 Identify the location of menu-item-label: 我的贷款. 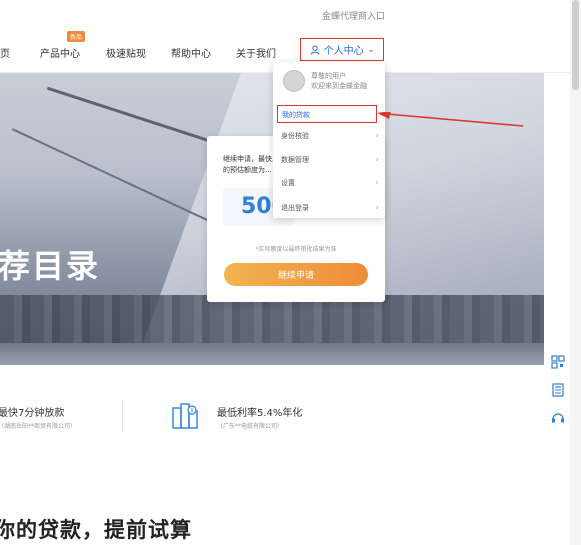
(296, 115).